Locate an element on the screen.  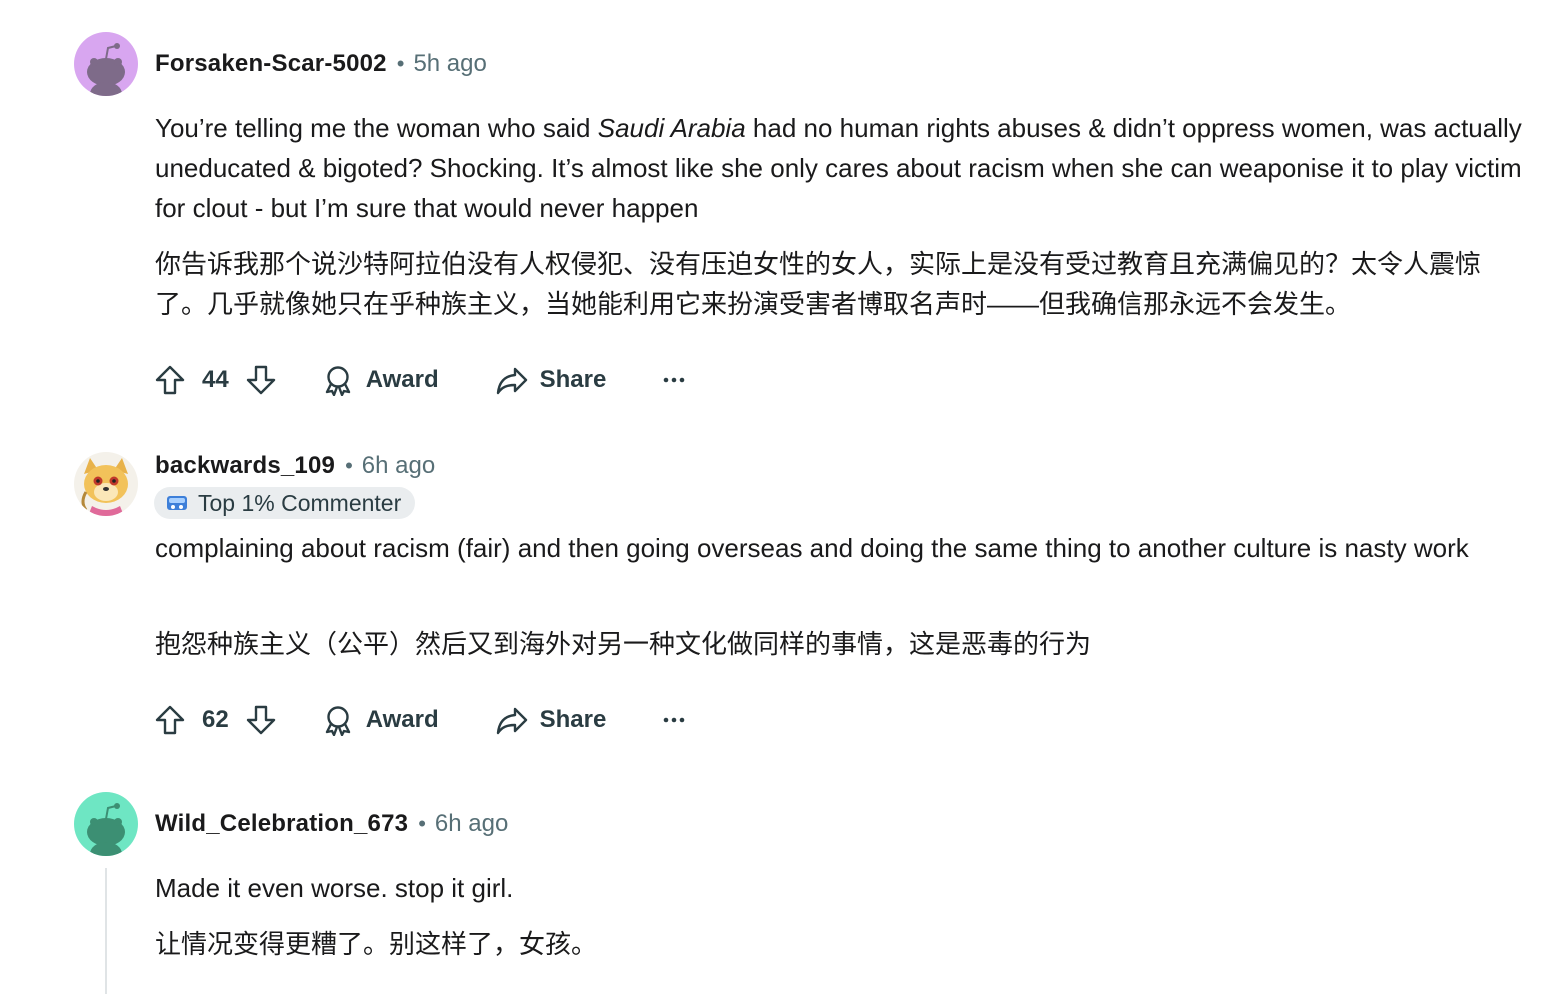
comment-action-bar: 62 Award Share is located at coordinates (420, 720).